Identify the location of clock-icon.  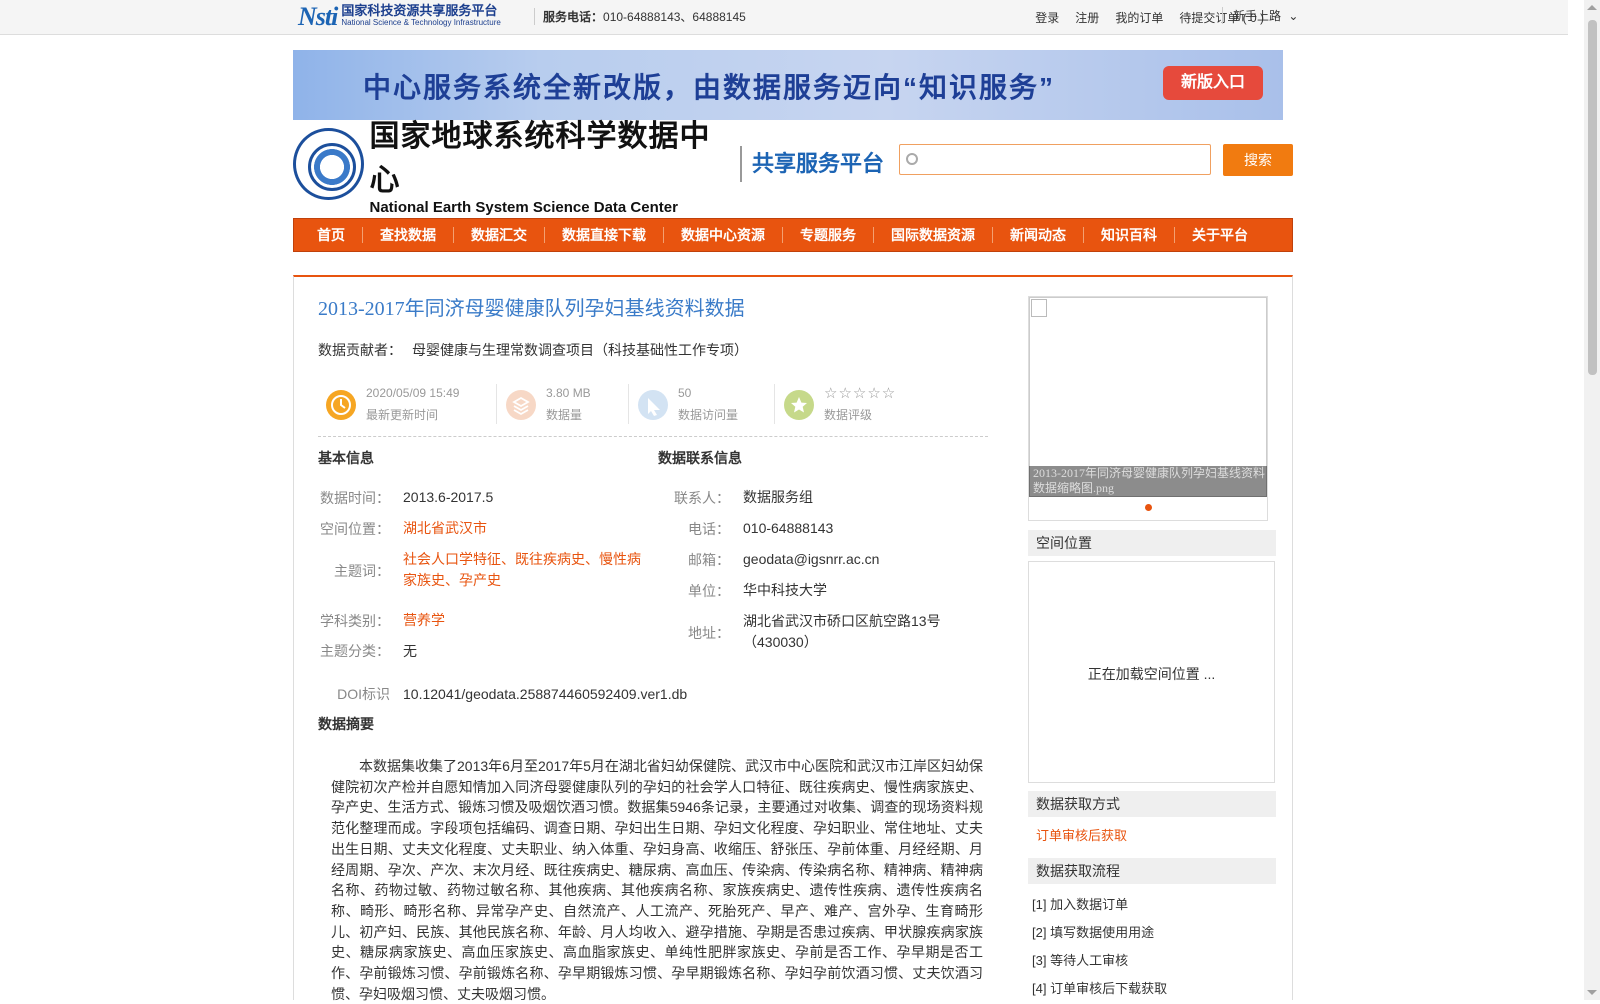
(341, 405).